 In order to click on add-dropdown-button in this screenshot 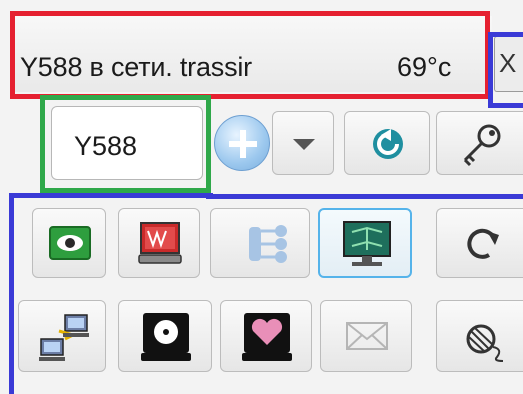, I will do `click(303, 143)`.